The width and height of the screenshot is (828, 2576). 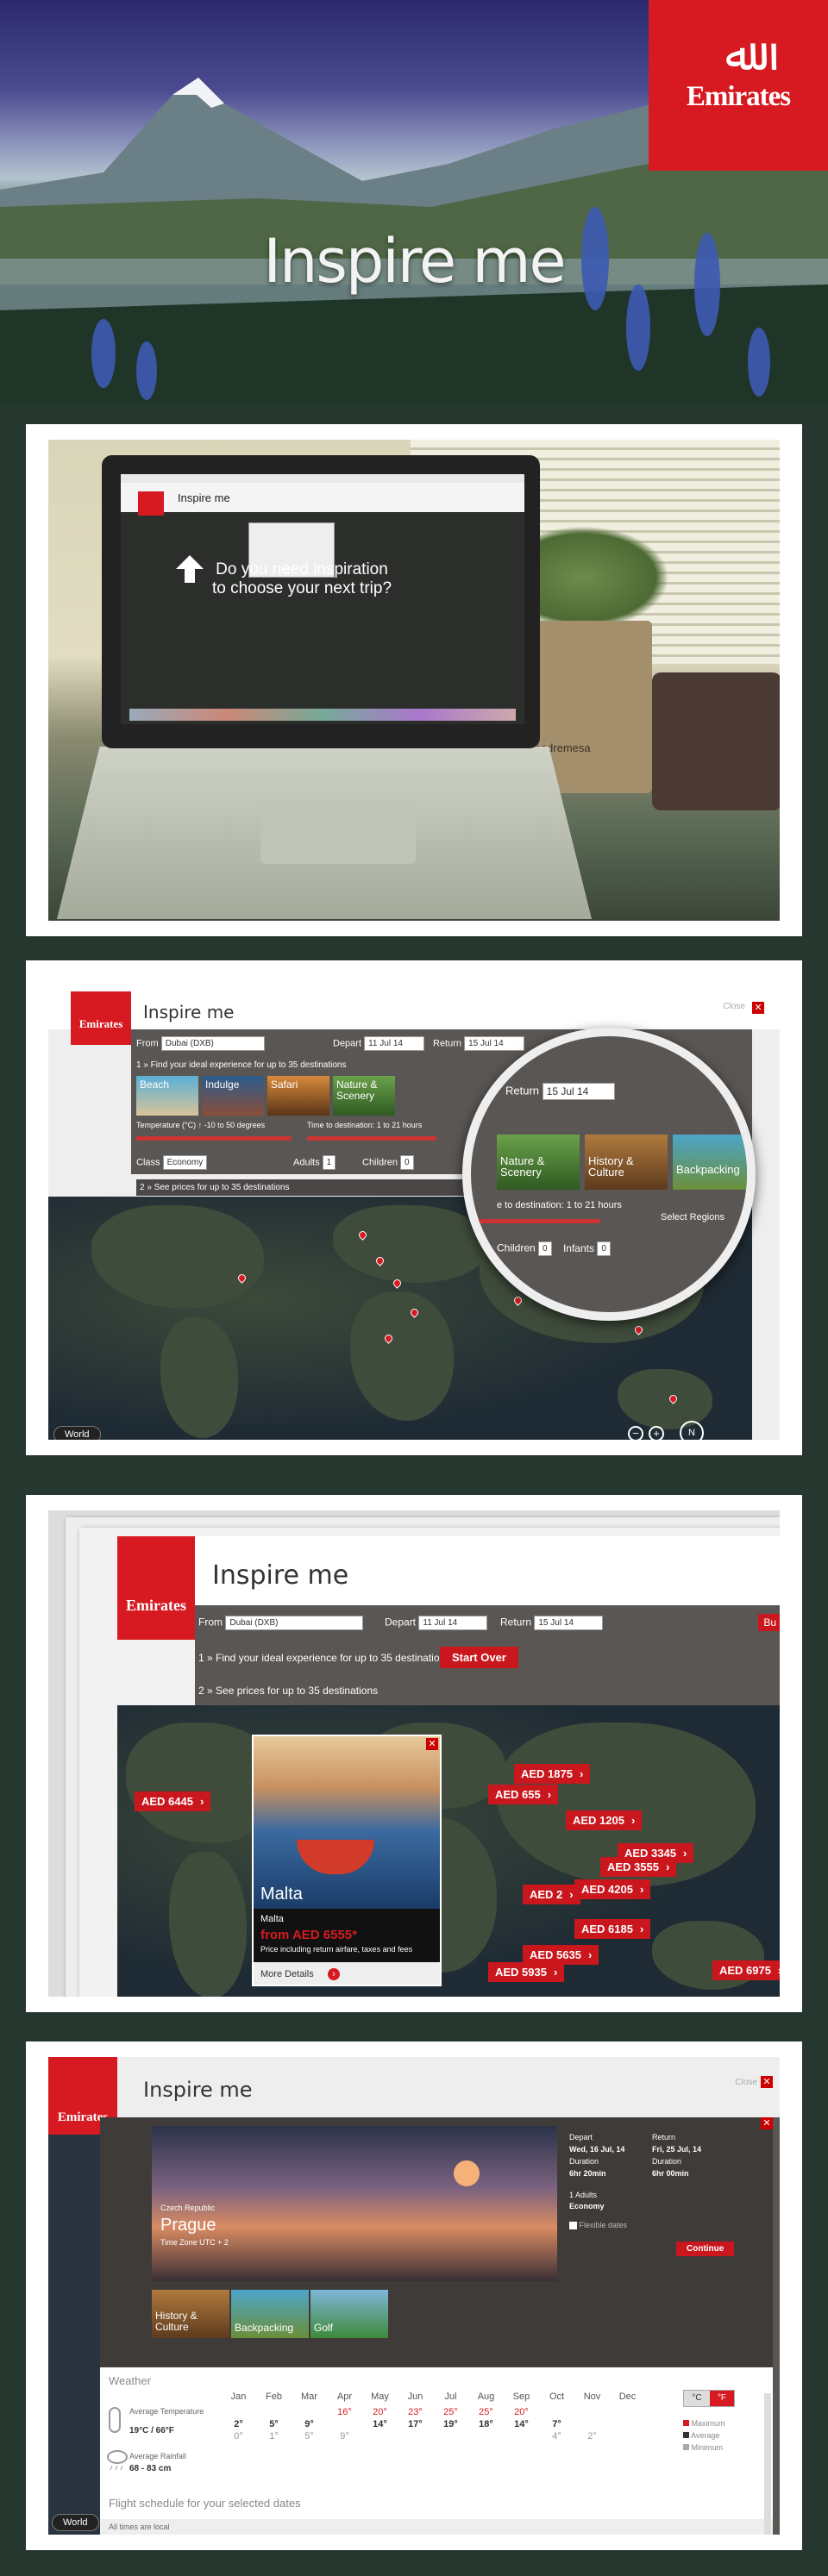 I want to click on unit-toggle: °C °F, so click(x=709, y=2398).